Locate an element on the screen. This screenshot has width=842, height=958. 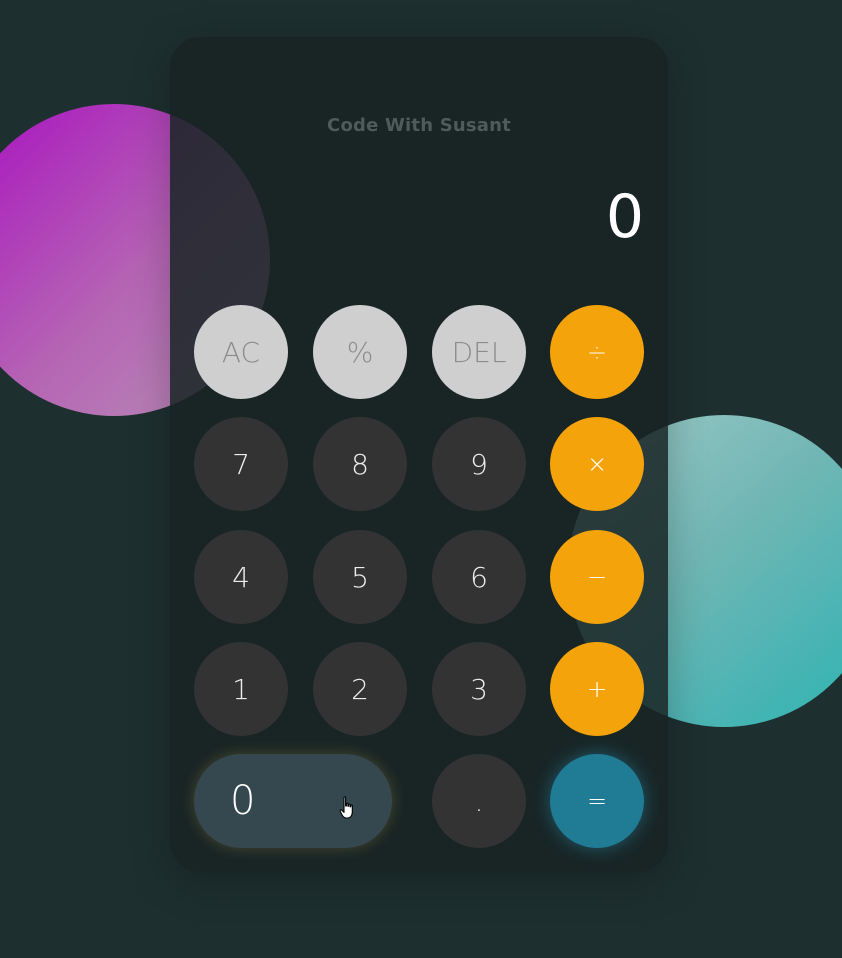
hand-pointer-icon is located at coordinates (346, 807).